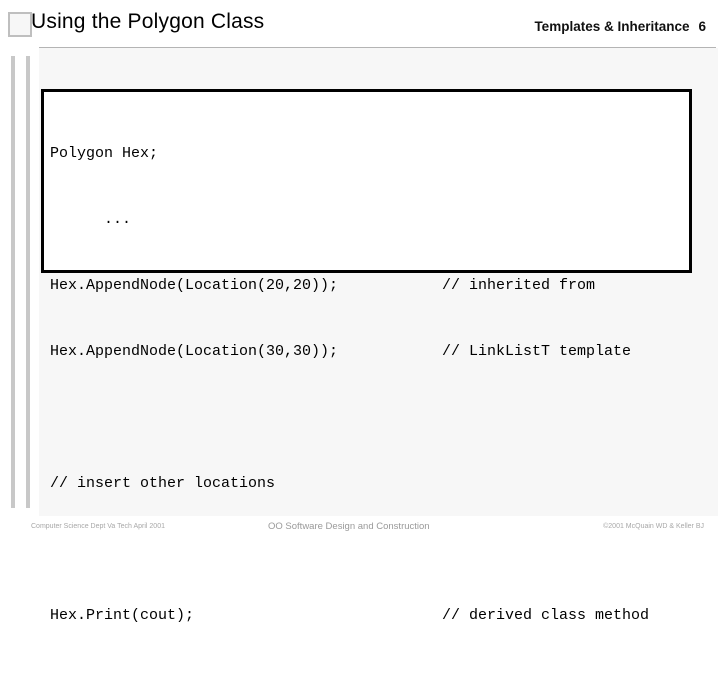  What do you see at coordinates (653, 526) in the screenshot?
I see `footer-copyright: ©2001 McQuain WD & Keller BJ` at bounding box center [653, 526].